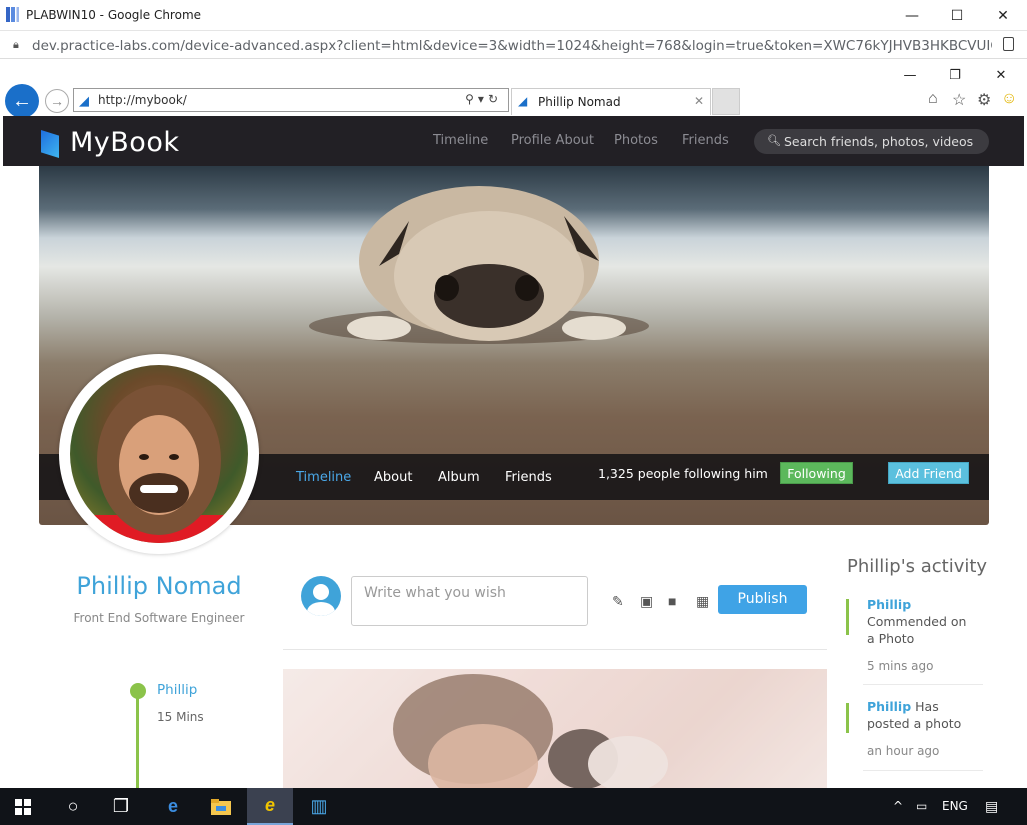 Image resolution: width=1027 pixels, height=825 pixels. What do you see at coordinates (180, 717) in the screenshot?
I see `timeline-time: 15 Mins` at bounding box center [180, 717].